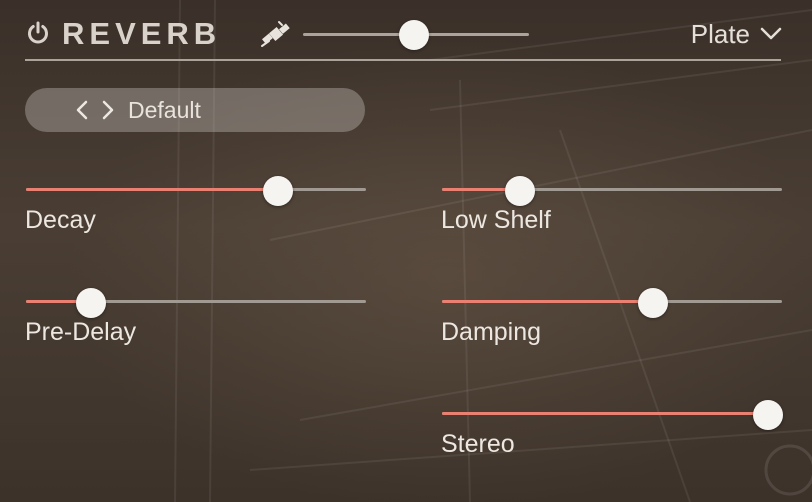 The height and width of the screenshot is (502, 812). I want to click on header-divider, so click(403, 60).